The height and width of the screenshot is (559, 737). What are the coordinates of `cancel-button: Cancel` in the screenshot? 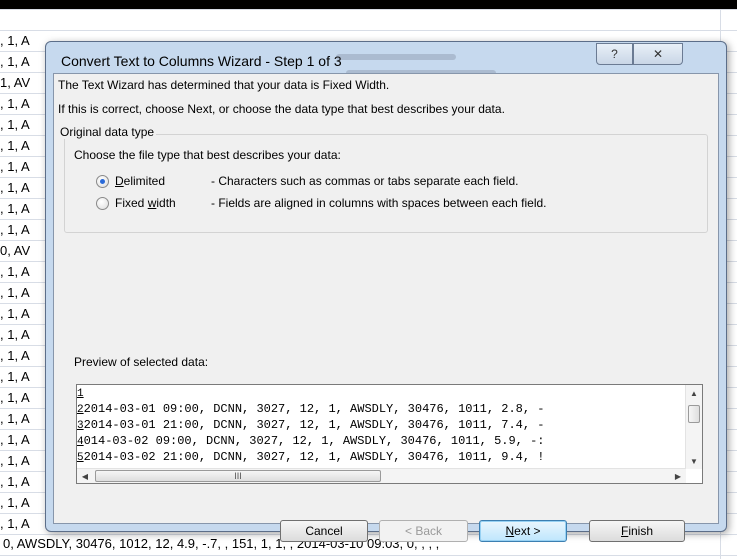 It's located at (324, 531).